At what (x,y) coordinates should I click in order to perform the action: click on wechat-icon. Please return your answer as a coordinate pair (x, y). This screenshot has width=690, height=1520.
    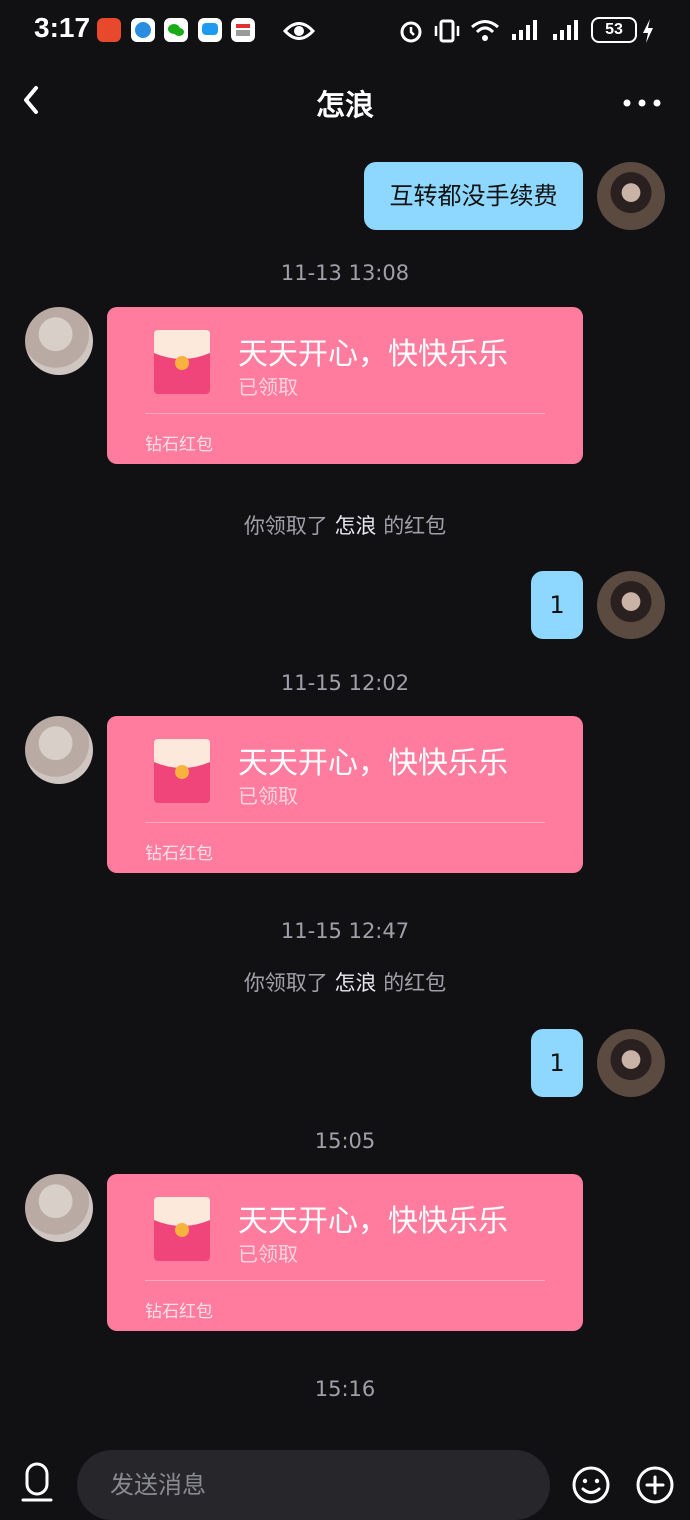
    Looking at the image, I should click on (176, 30).